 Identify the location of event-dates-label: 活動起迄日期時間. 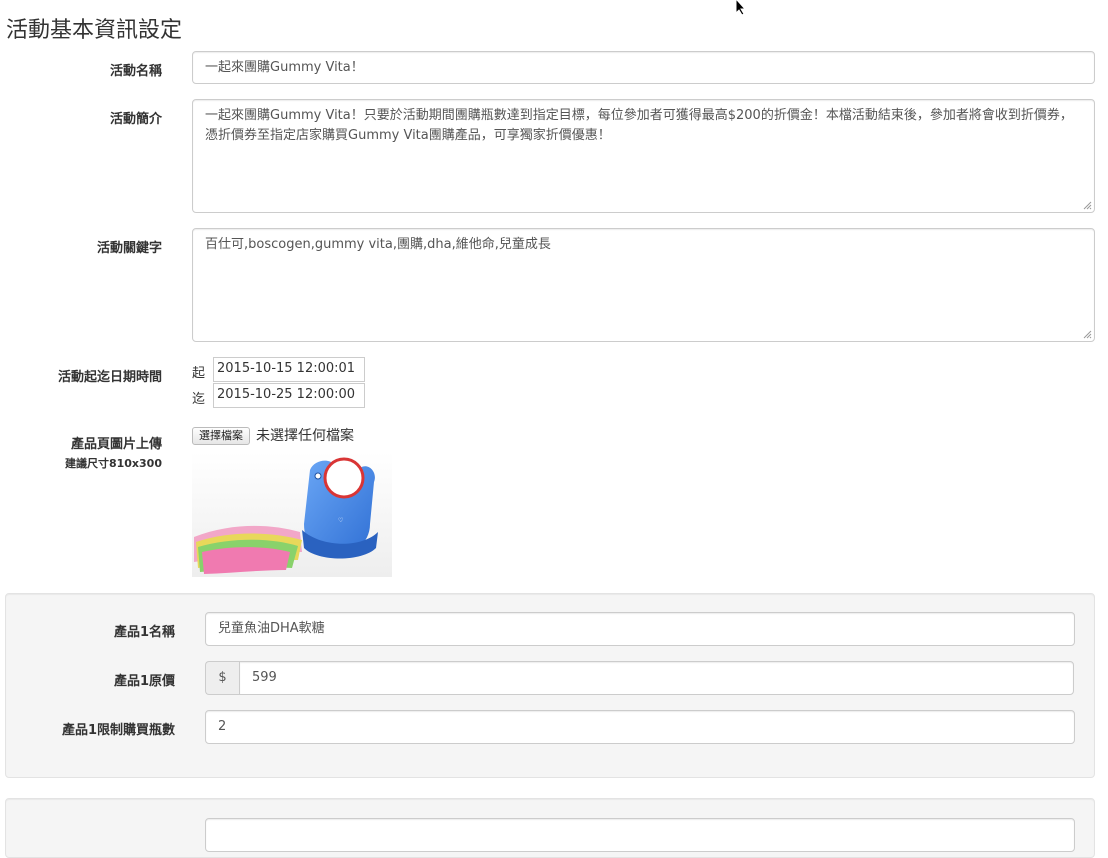
(109, 377).